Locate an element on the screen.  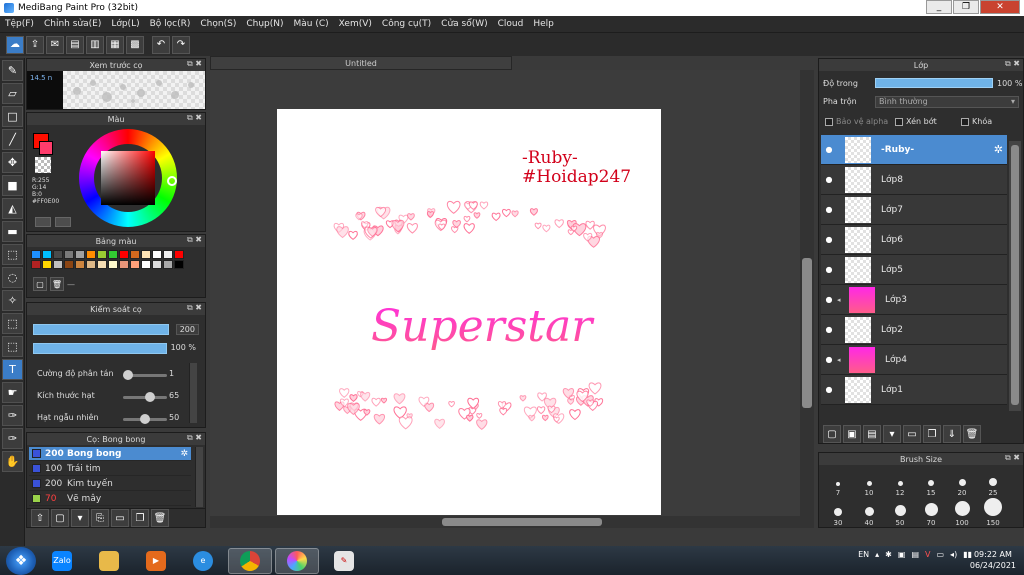
undo-icon: ↶ is located at coordinates (161, 44).